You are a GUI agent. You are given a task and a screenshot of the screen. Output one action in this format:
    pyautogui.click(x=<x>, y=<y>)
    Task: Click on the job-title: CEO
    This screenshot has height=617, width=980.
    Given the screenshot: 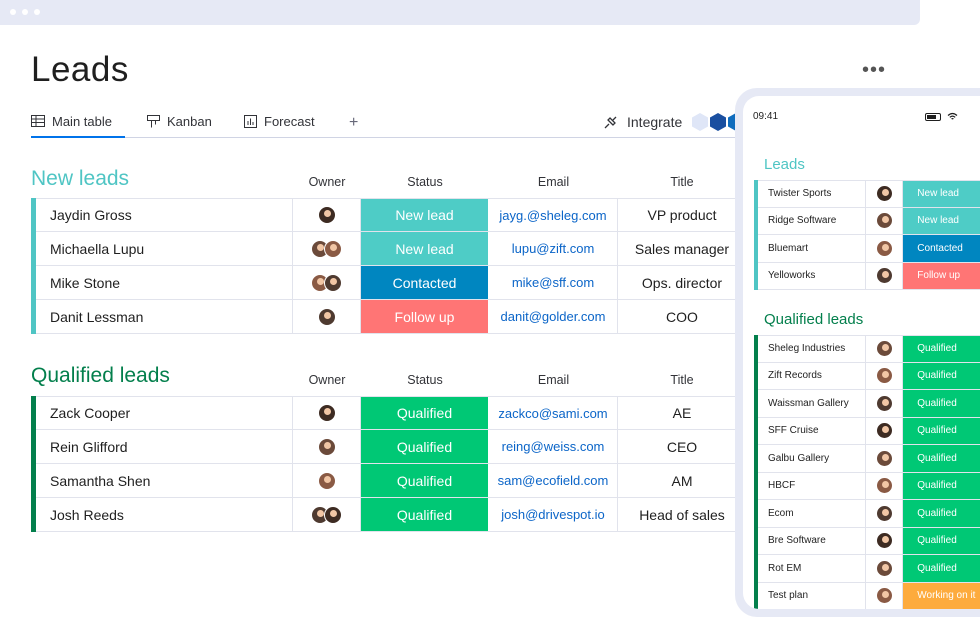 What is the action you would take?
    pyautogui.click(x=682, y=446)
    